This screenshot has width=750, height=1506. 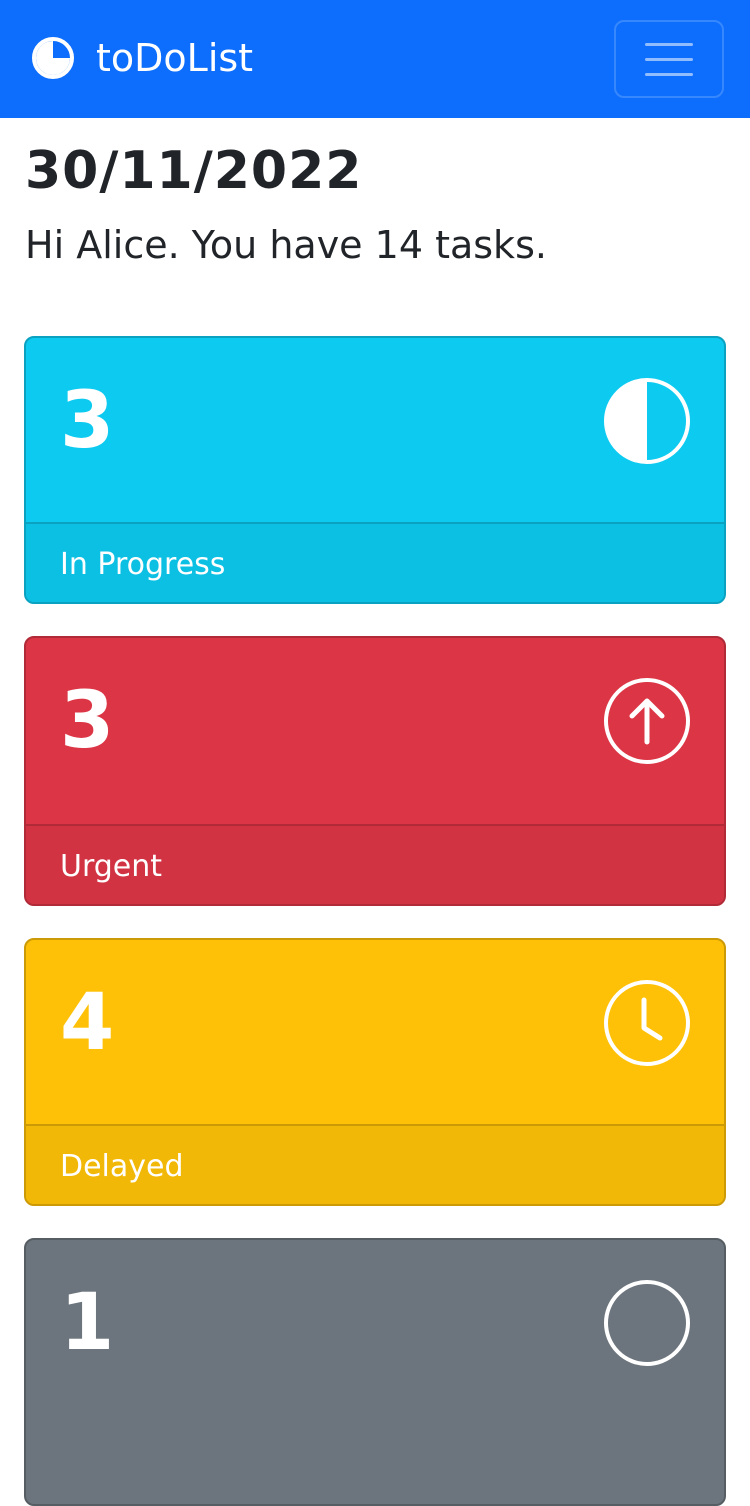 I want to click on greeting-text: Hi Alice. You have 14 tasks., so click(x=286, y=245).